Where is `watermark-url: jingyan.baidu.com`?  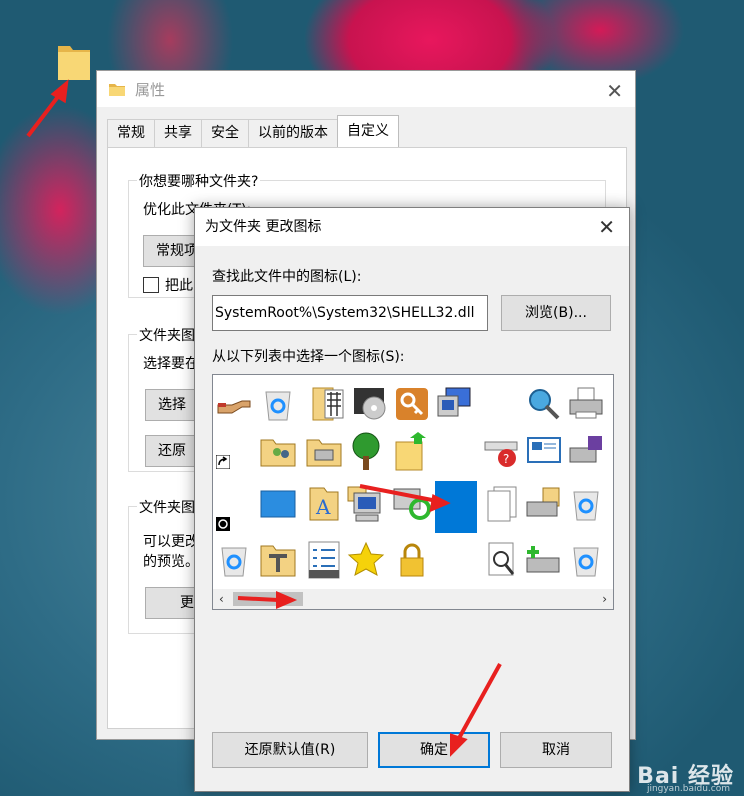 watermark-url: jingyan.baidu.com is located at coordinates (688, 789).